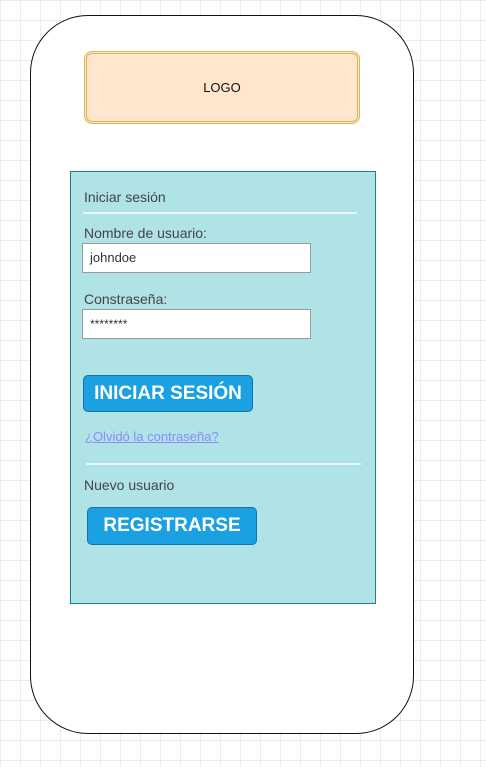 The image size is (486, 767). Describe the element at coordinates (152, 436) in the screenshot. I see `forgot-password-link: ¿Olvidó la contraseña?` at that location.